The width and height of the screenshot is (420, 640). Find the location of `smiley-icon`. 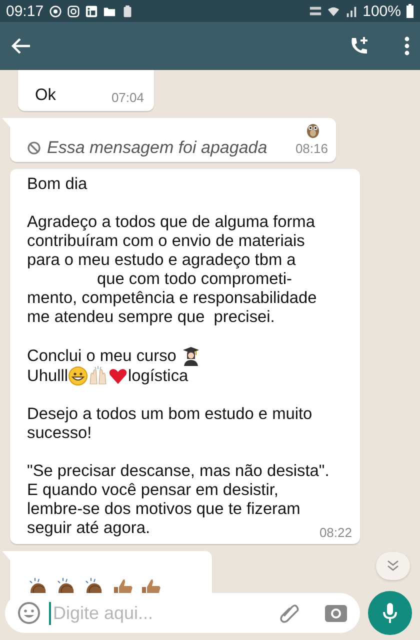

smiley-icon is located at coordinates (29, 613).